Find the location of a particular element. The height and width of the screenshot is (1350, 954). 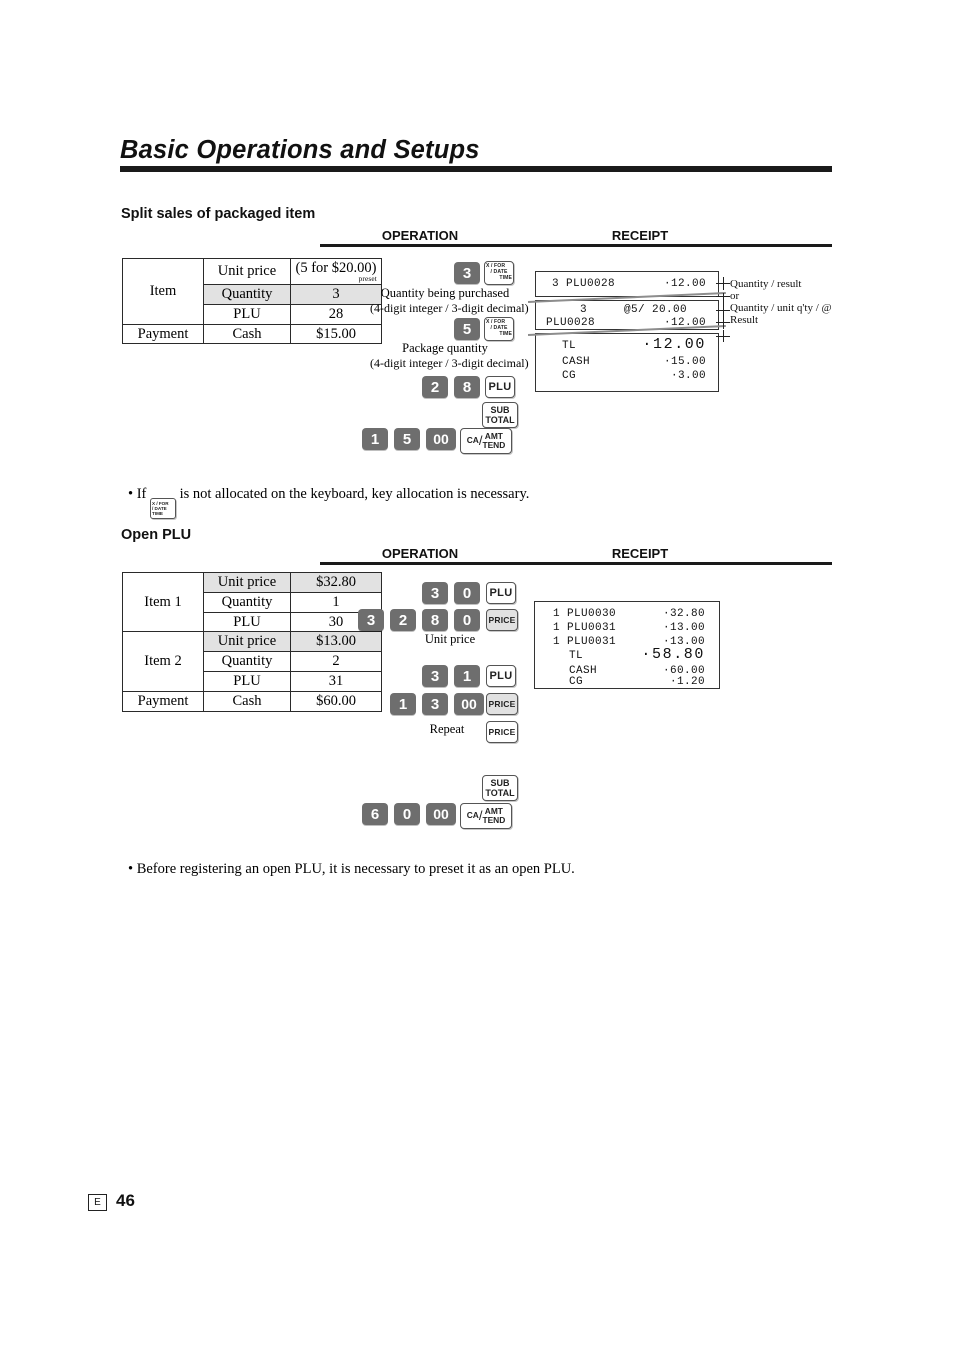

receipt2-line1-left: 1 PLU0030 is located at coordinates (585, 614).